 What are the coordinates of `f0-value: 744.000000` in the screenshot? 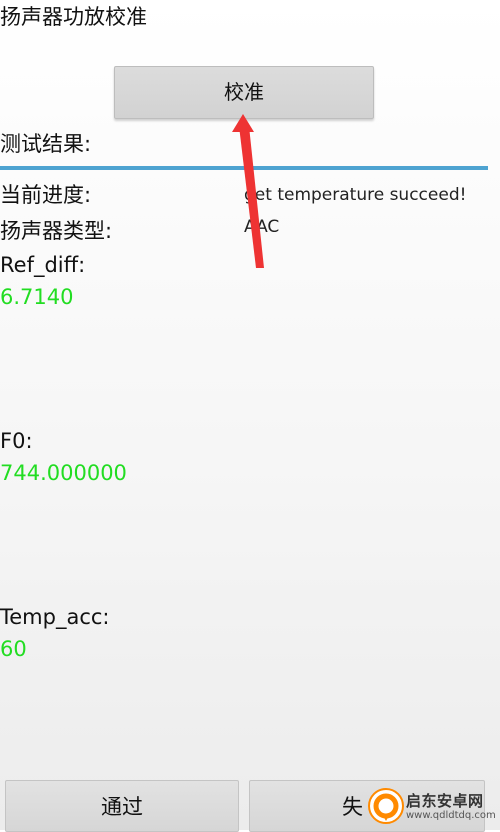 It's located at (63, 473).